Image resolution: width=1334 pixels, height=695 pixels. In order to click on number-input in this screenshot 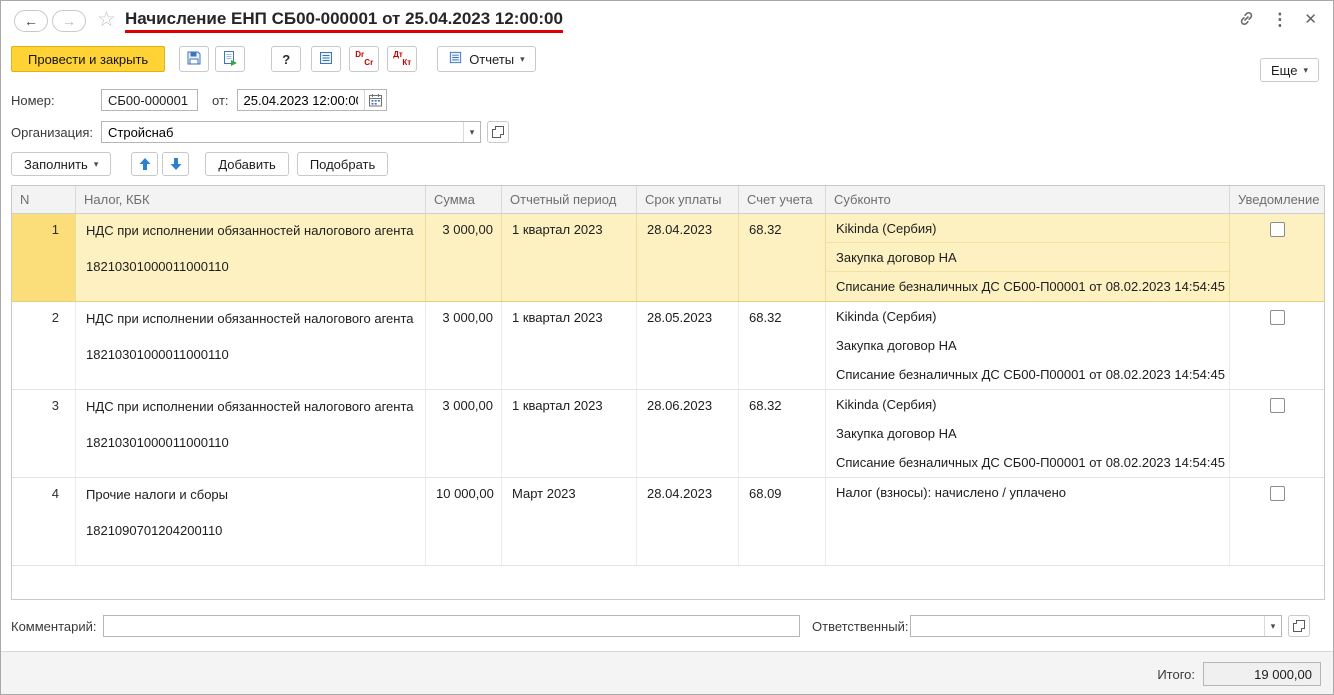, I will do `click(149, 100)`.